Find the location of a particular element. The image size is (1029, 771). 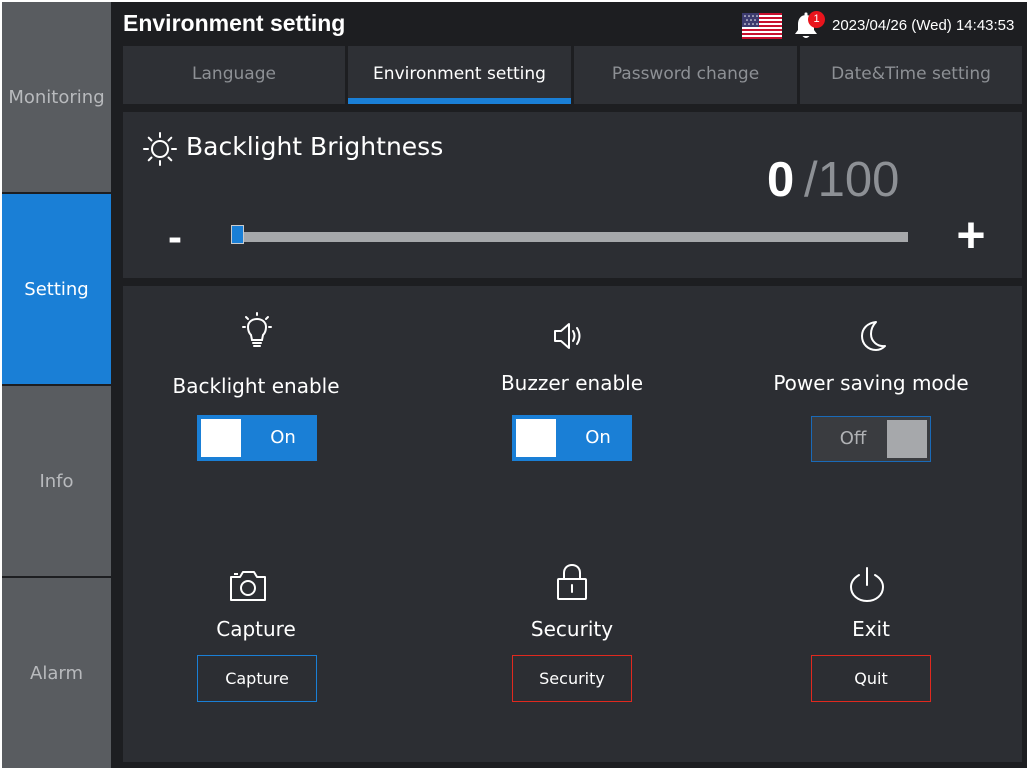

lightbulb-icon is located at coordinates (257, 329).